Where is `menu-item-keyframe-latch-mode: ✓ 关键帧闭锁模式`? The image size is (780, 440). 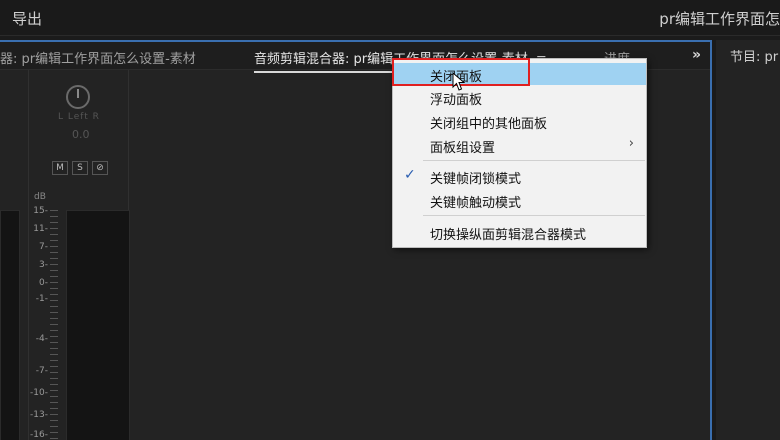 menu-item-keyframe-latch-mode: ✓ 关键帧闭锁模式 is located at coordinates (519, 176).